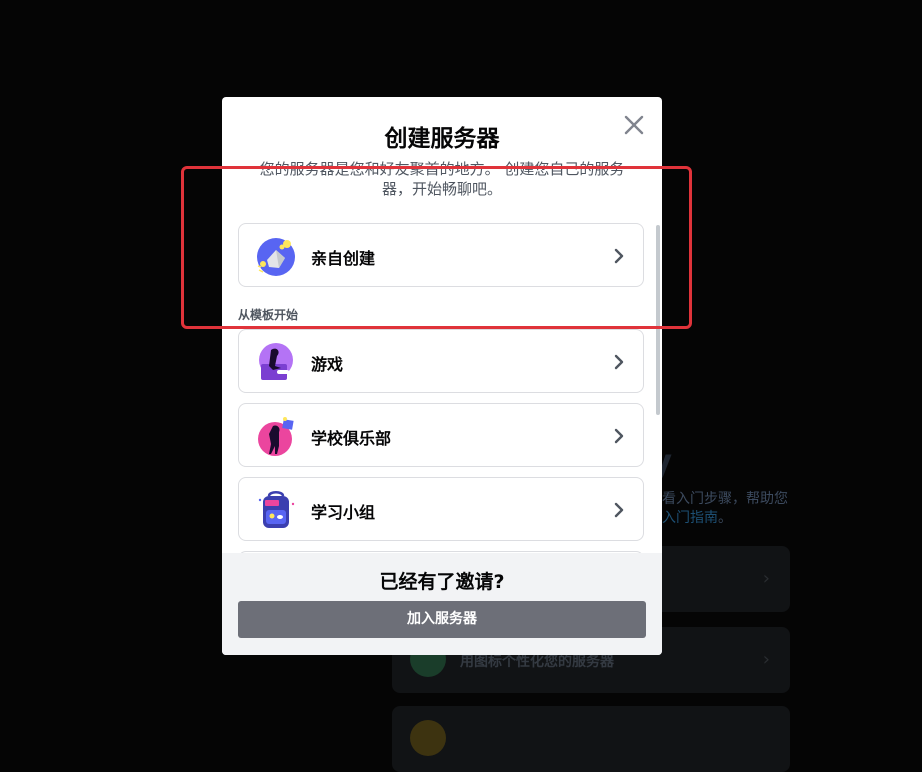 This screenshot has height=772, width=922. I want to click on background-card-icon, so click(428, 738).